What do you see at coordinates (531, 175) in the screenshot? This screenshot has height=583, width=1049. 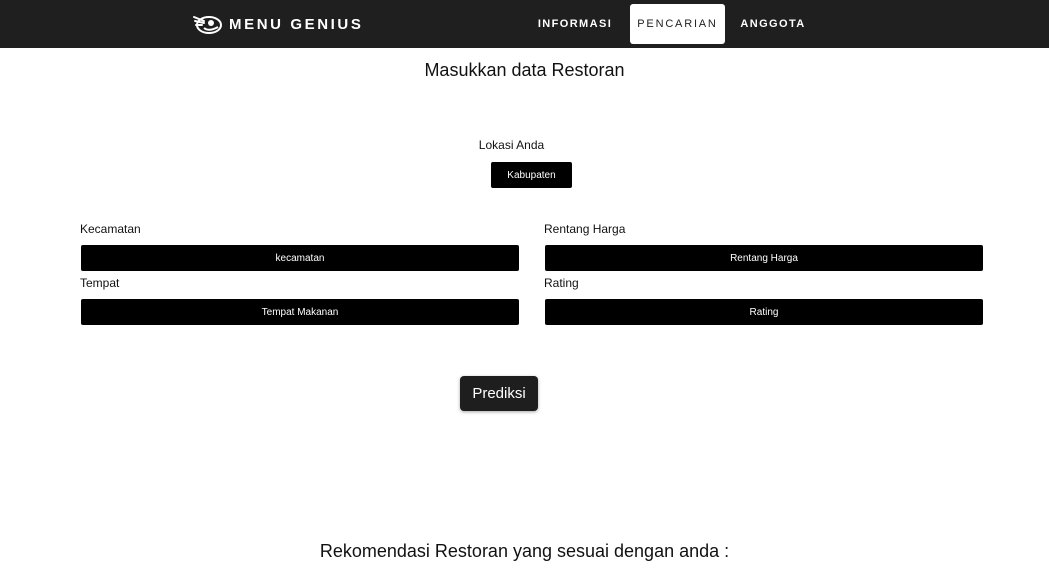 I see `kabupaten-select-button: Kabupaten` at bounding box center [531, 175].